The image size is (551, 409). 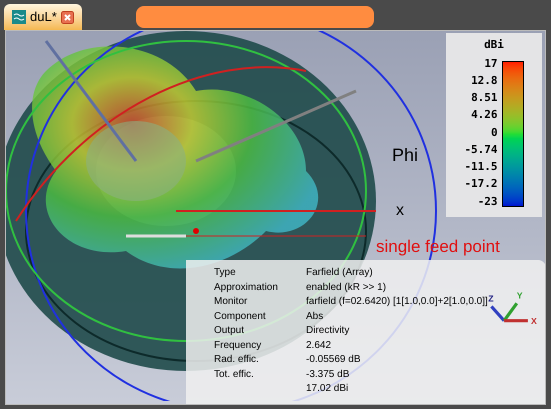 What do you see at coordinates (484, 115) in the screenshot?
I see `legend-tick-label: 4.26` at bounding box center [484, 115].